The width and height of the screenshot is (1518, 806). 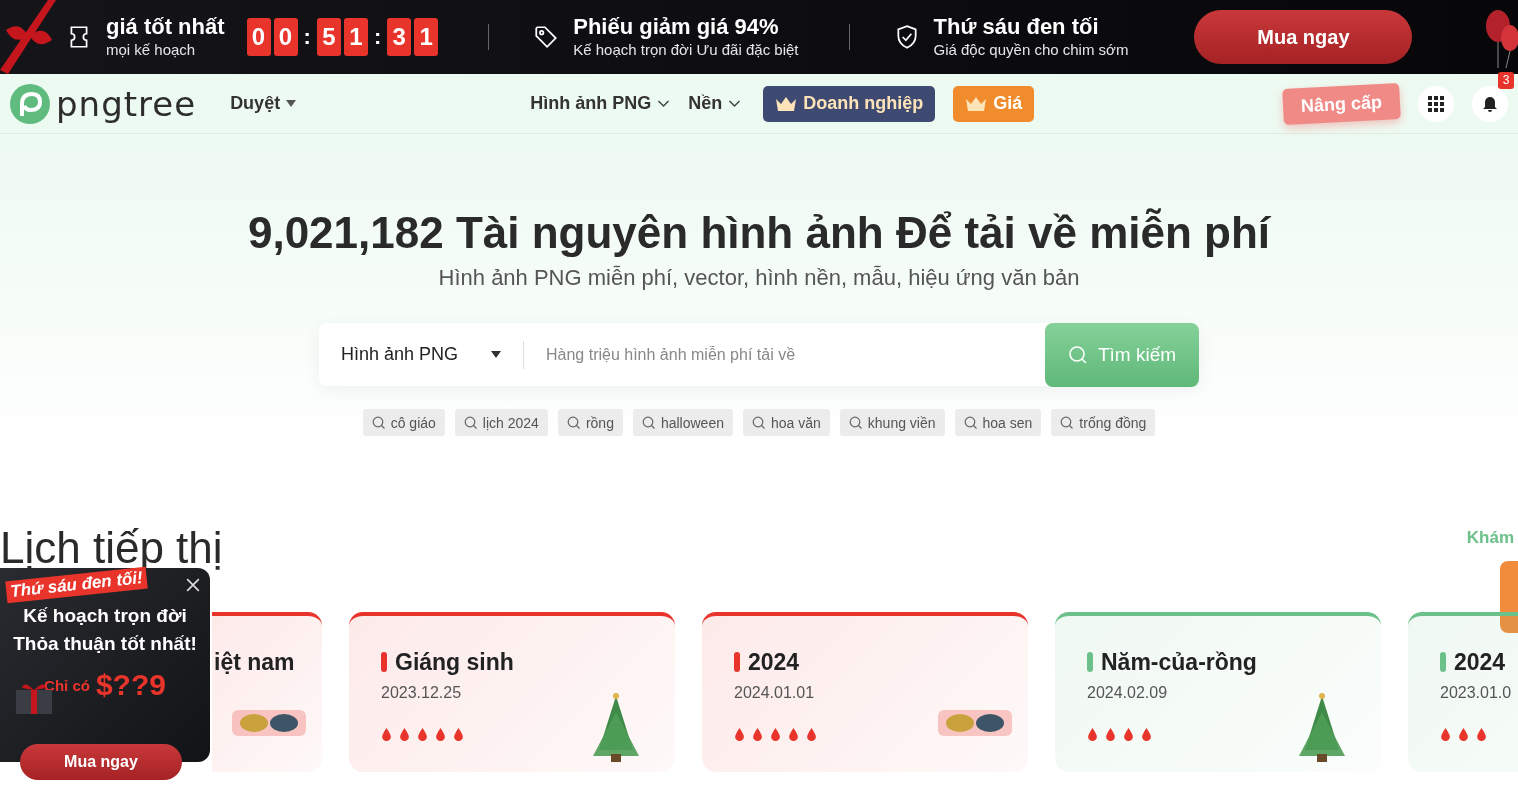 I want to click on search-tag: lịch 2024, so click(x=501, y=422).